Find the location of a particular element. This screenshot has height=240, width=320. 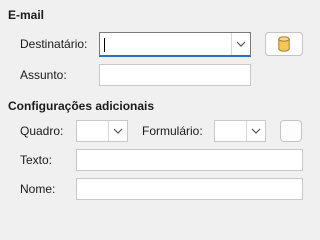

name-input is located at coordinates (189, 189).